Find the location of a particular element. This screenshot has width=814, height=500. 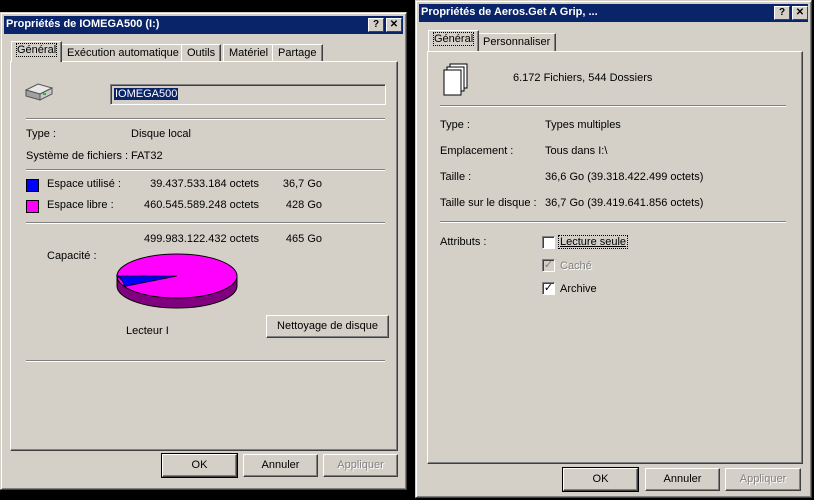

free-space-color-swatch is located at coordinates (32, 206).